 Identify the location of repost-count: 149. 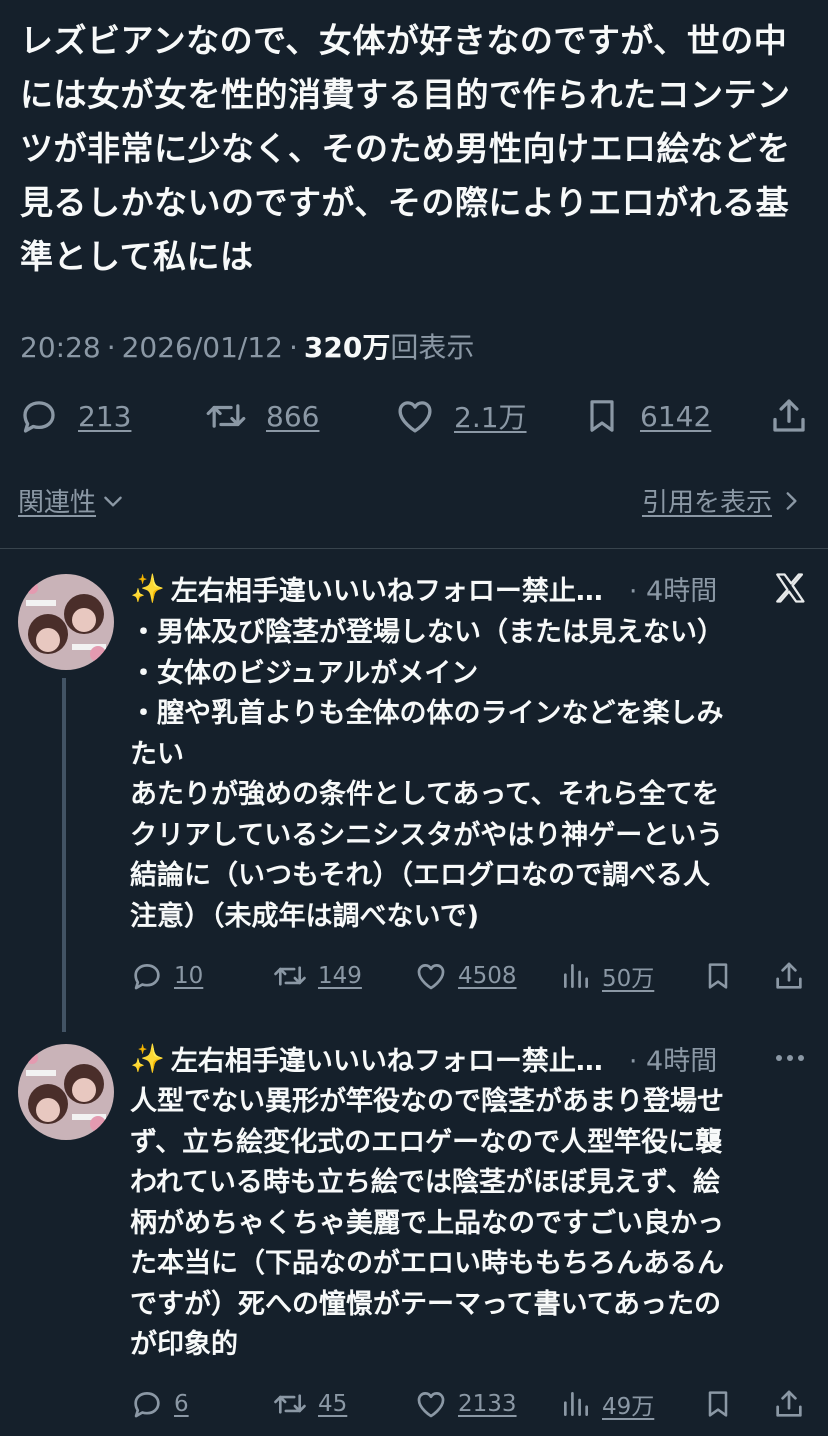
(340, 976).